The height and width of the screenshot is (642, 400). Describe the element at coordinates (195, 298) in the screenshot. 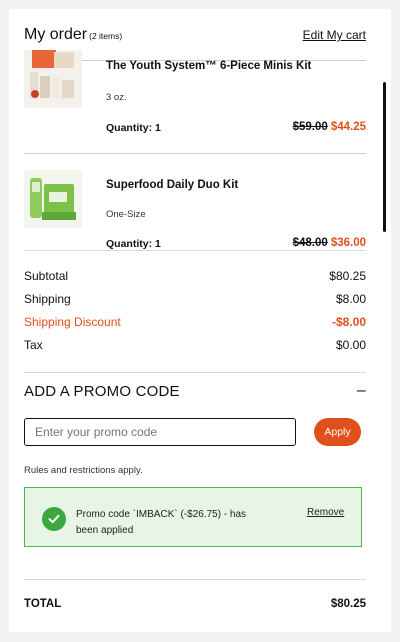

I see `shipping-row: Shipping $8.00` at that location.